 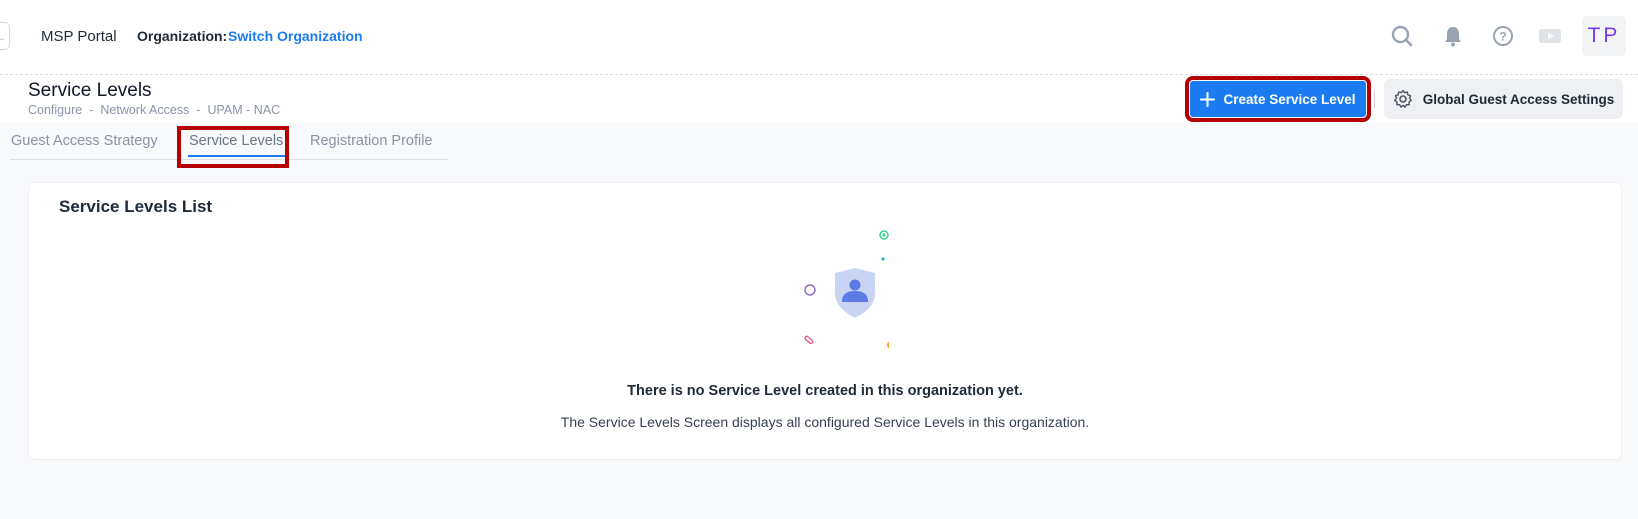 What do you see at coordinates (1550, 36) in the screenshot?
I see `video-icon` at bounding box center [1550, 36].